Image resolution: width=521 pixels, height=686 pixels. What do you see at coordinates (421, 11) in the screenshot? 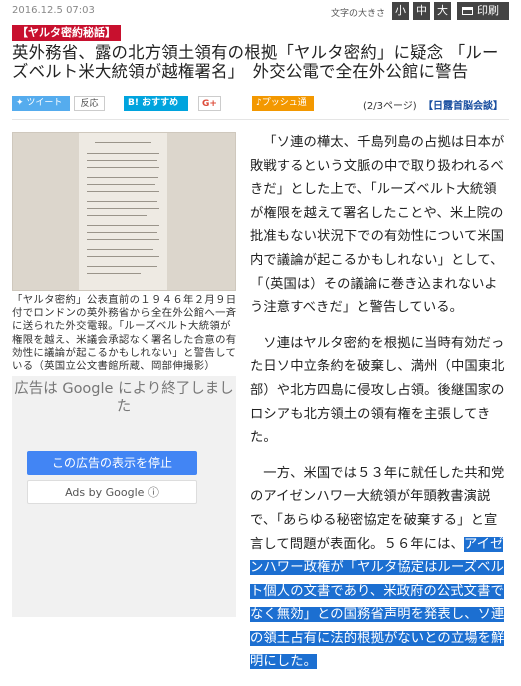
I see `font-medium-button: 中` at bounding box center [421, 11].